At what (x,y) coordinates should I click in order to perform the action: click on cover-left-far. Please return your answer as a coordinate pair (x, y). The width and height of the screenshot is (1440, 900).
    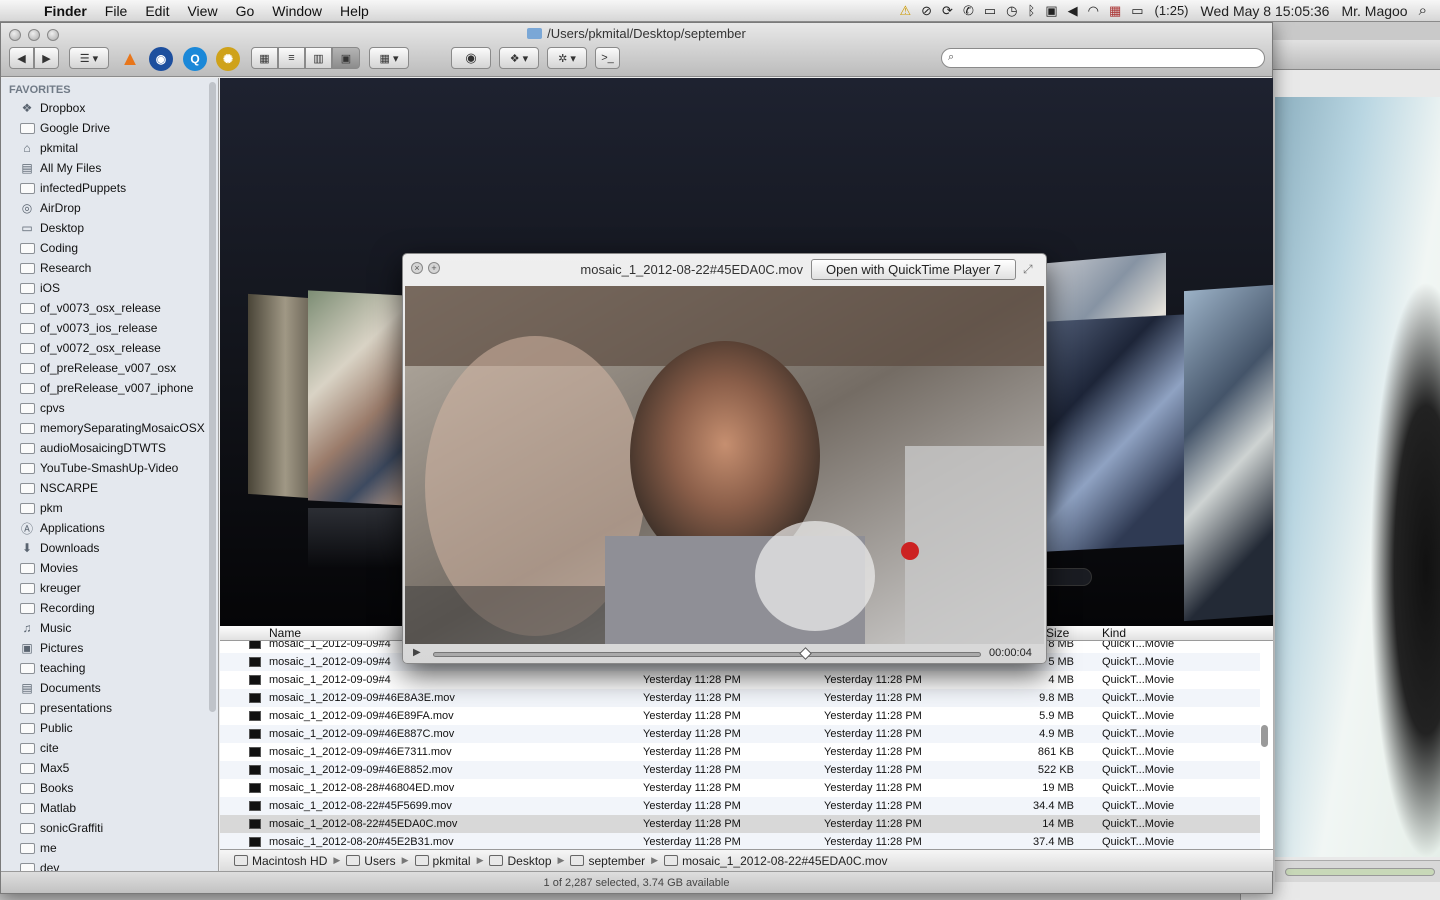
    Looking at the image, I should click on (279, 396).